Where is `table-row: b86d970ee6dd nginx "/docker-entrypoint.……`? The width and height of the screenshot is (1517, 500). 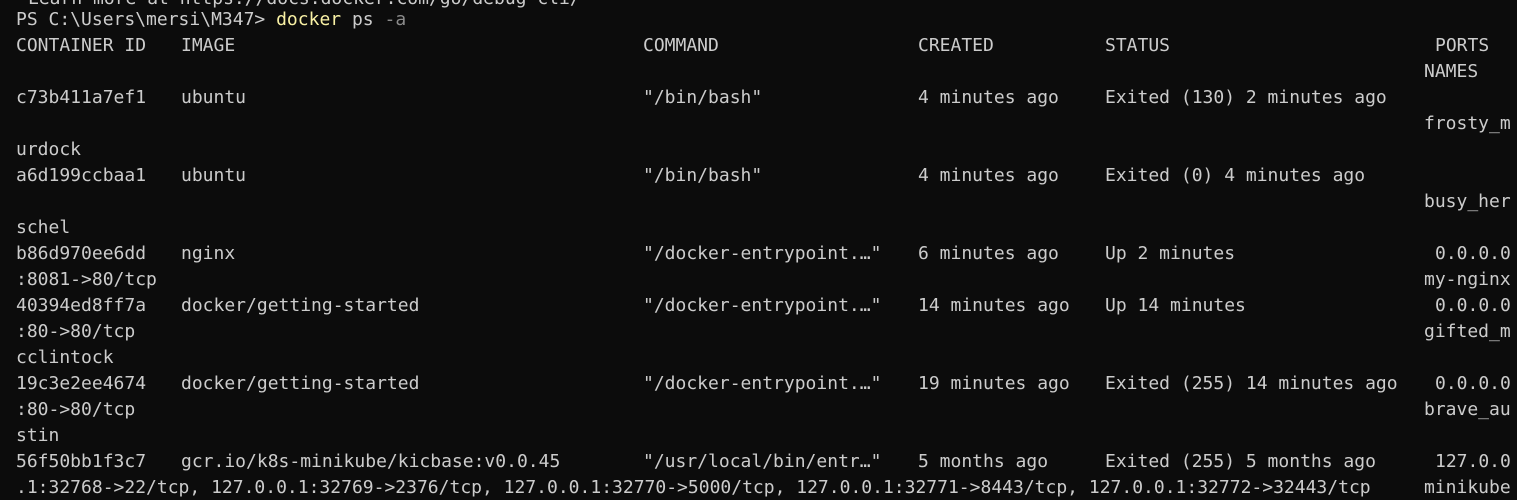 table-row: b86d970ee6dd nginx "/docker-entrypoint.…… is located at coordinates (758, 254).